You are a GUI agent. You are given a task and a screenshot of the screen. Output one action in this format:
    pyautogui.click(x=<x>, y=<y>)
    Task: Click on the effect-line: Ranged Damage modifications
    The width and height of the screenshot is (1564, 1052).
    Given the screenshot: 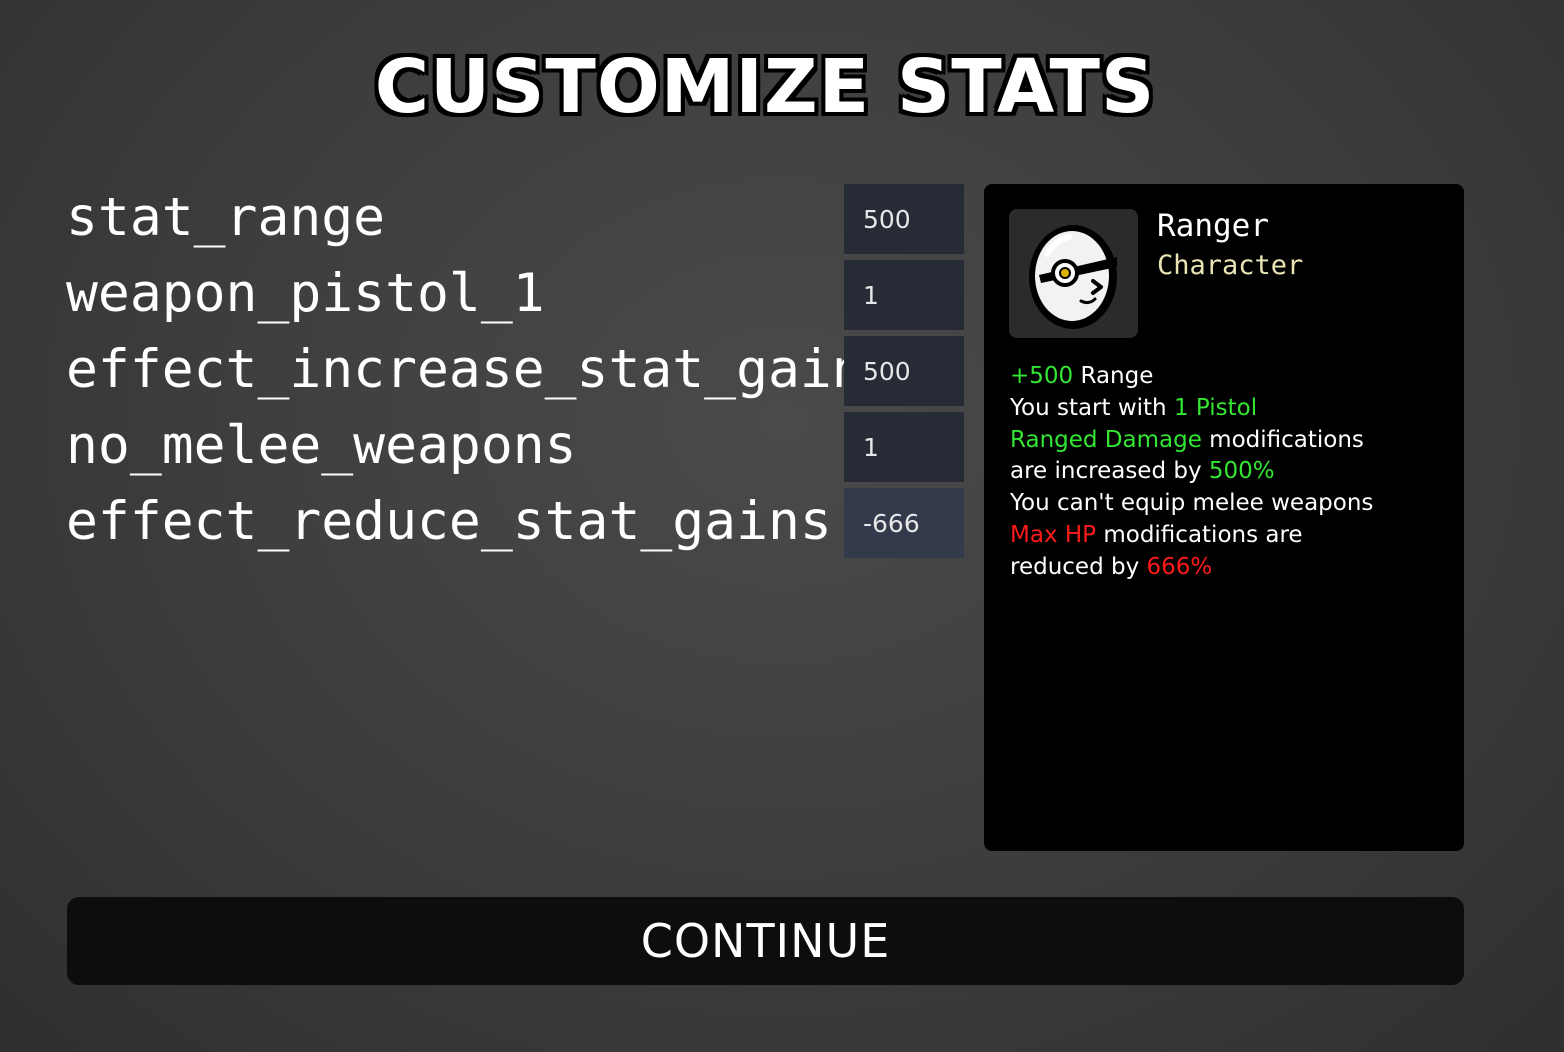 What is the action you would take?
    pyautogui.click(x=1230, y=441)
    